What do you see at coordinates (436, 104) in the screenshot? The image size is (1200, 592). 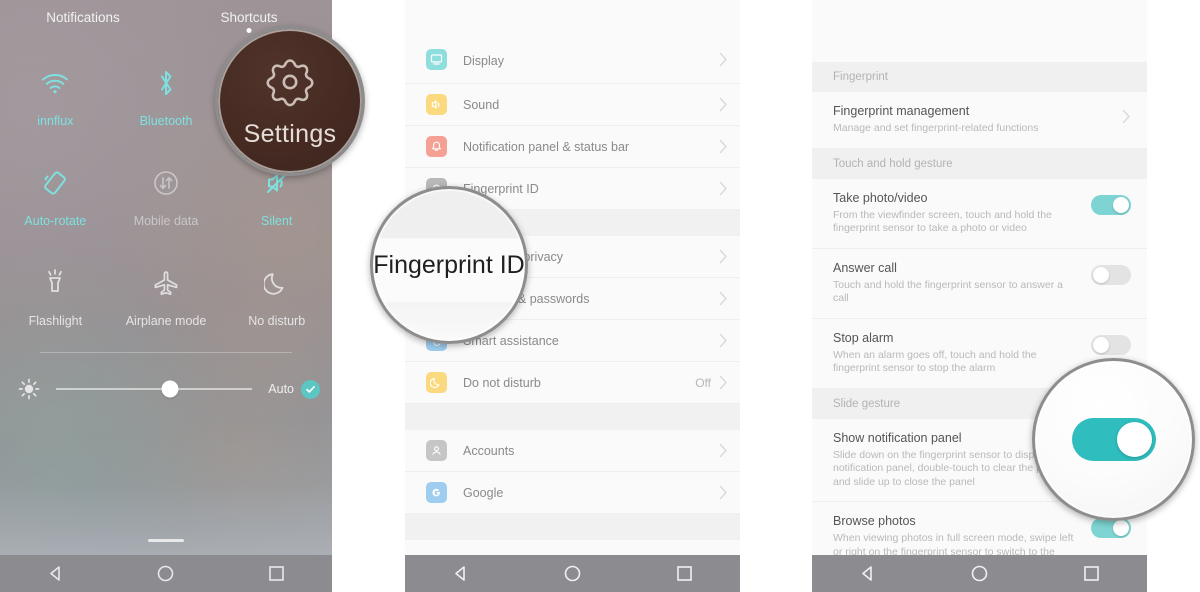 I see `sound-icon` at bounding box center [436, 104].